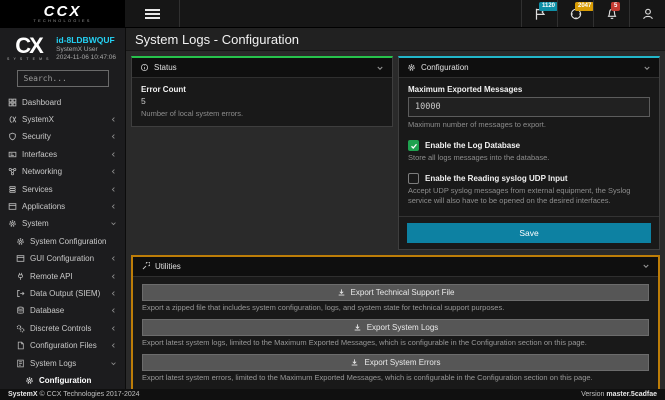 This screenshot has height=400, width=665. What do you see at coordinates (192, 113) in the screenshot?
I see `error-count-help: Number of local system errors.` at bounding box center [192, 113].